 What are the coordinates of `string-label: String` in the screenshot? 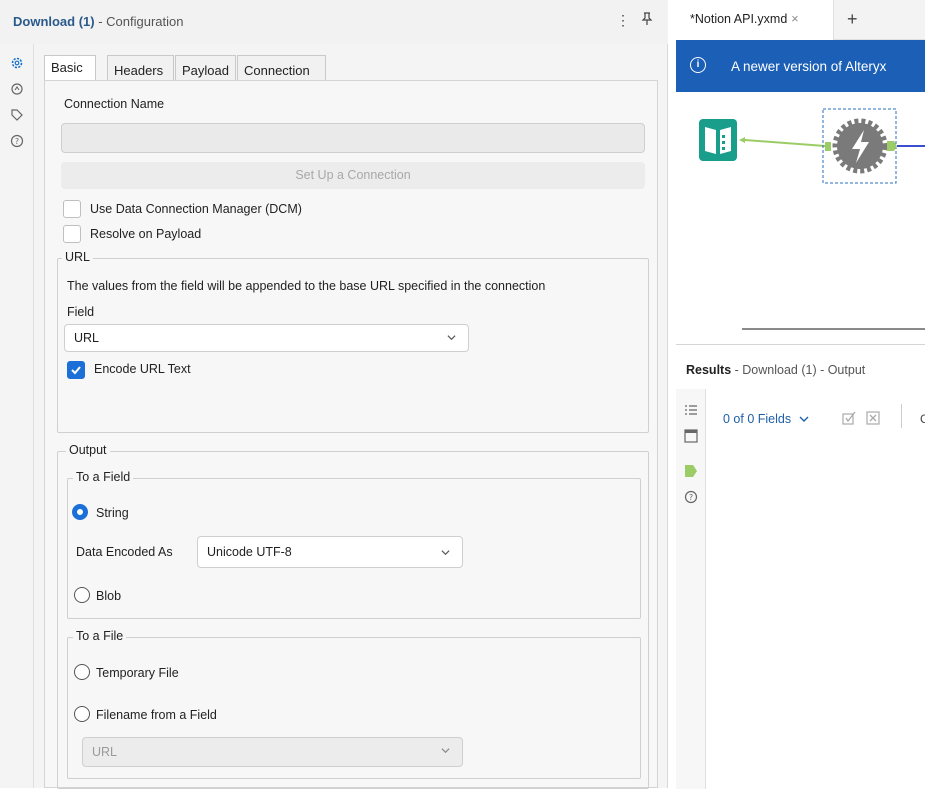 It's located at (112, 513).